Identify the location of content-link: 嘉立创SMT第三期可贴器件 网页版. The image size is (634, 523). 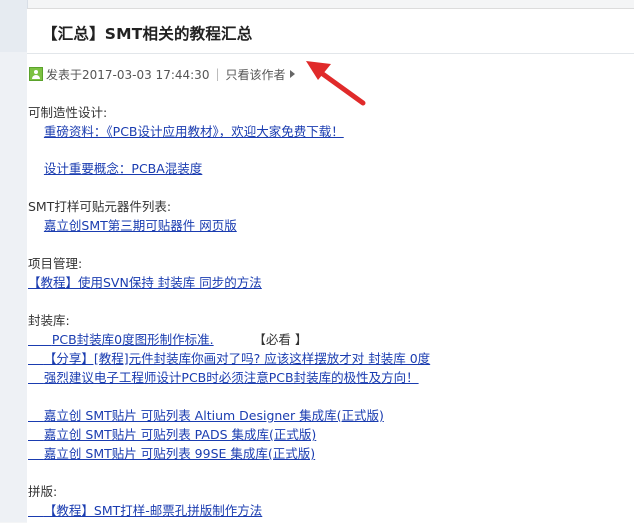
(140, 225).